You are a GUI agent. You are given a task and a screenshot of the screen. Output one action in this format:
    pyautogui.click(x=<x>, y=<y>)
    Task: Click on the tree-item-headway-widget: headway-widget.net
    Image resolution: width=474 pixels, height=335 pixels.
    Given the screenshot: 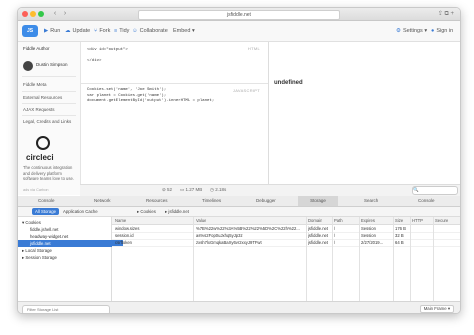 What is the action you would take?
    pyautogui.click(x=70, y=236)
    